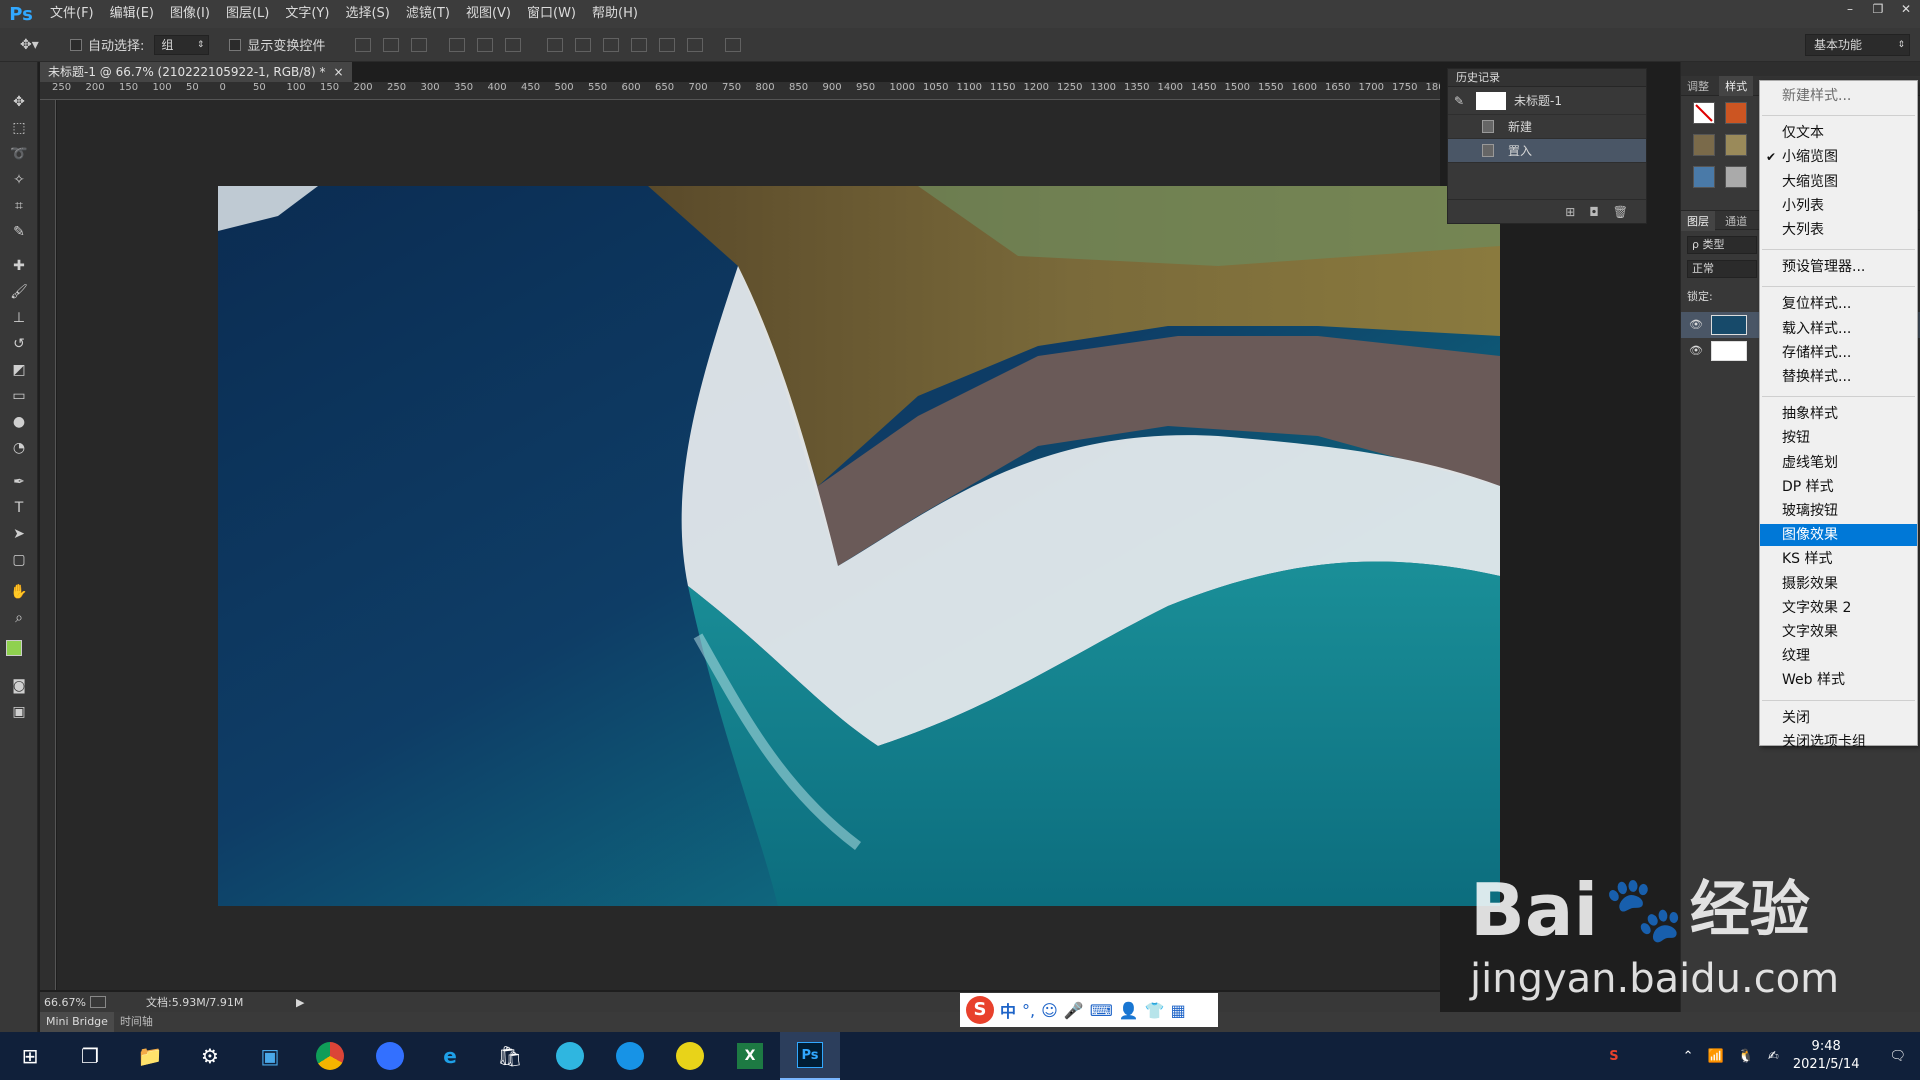  I want to click on notification-icon: 🗨, so click(1897, 1056).